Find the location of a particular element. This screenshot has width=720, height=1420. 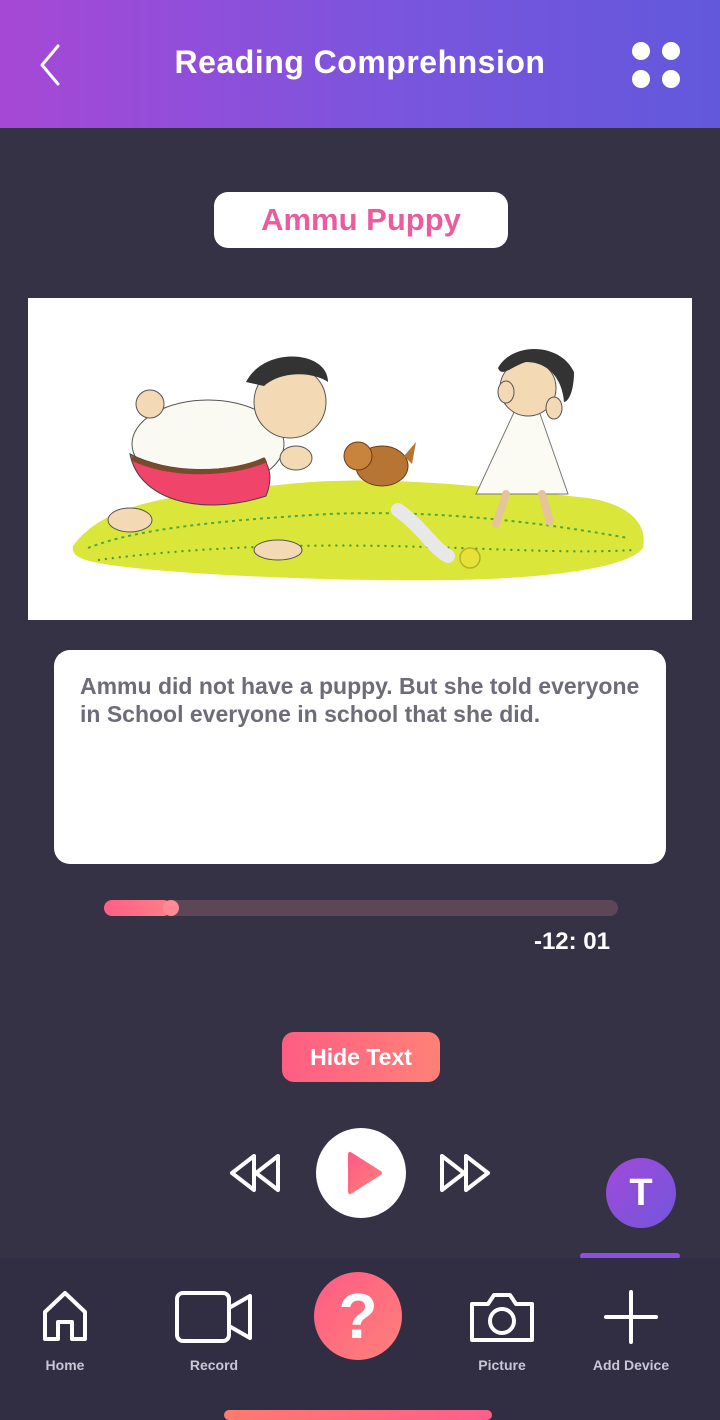

home-icon is located at coordinates (65, 1316).